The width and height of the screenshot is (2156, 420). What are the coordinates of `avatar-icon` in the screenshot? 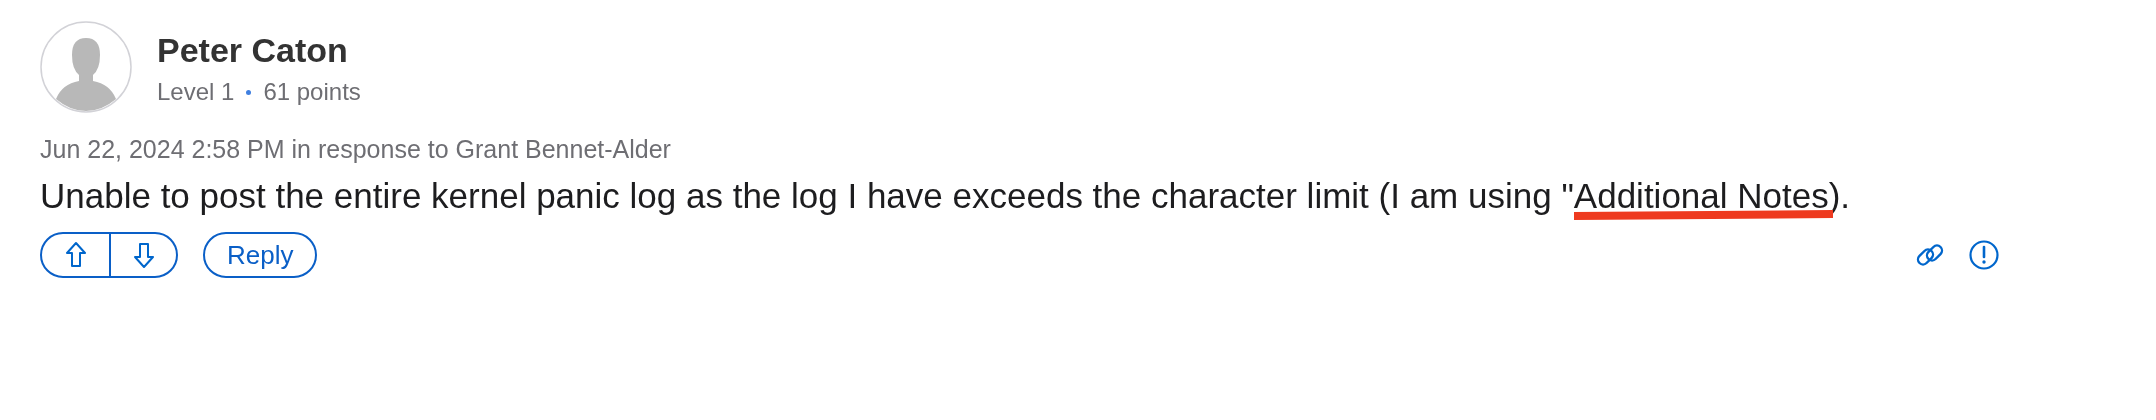 It's located at (86, 67).